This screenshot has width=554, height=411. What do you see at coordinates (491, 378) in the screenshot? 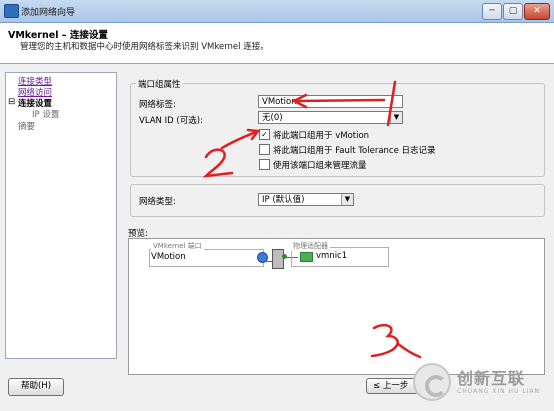
I see `watermark-name: 创新互联` at bounding box center [491, 378].